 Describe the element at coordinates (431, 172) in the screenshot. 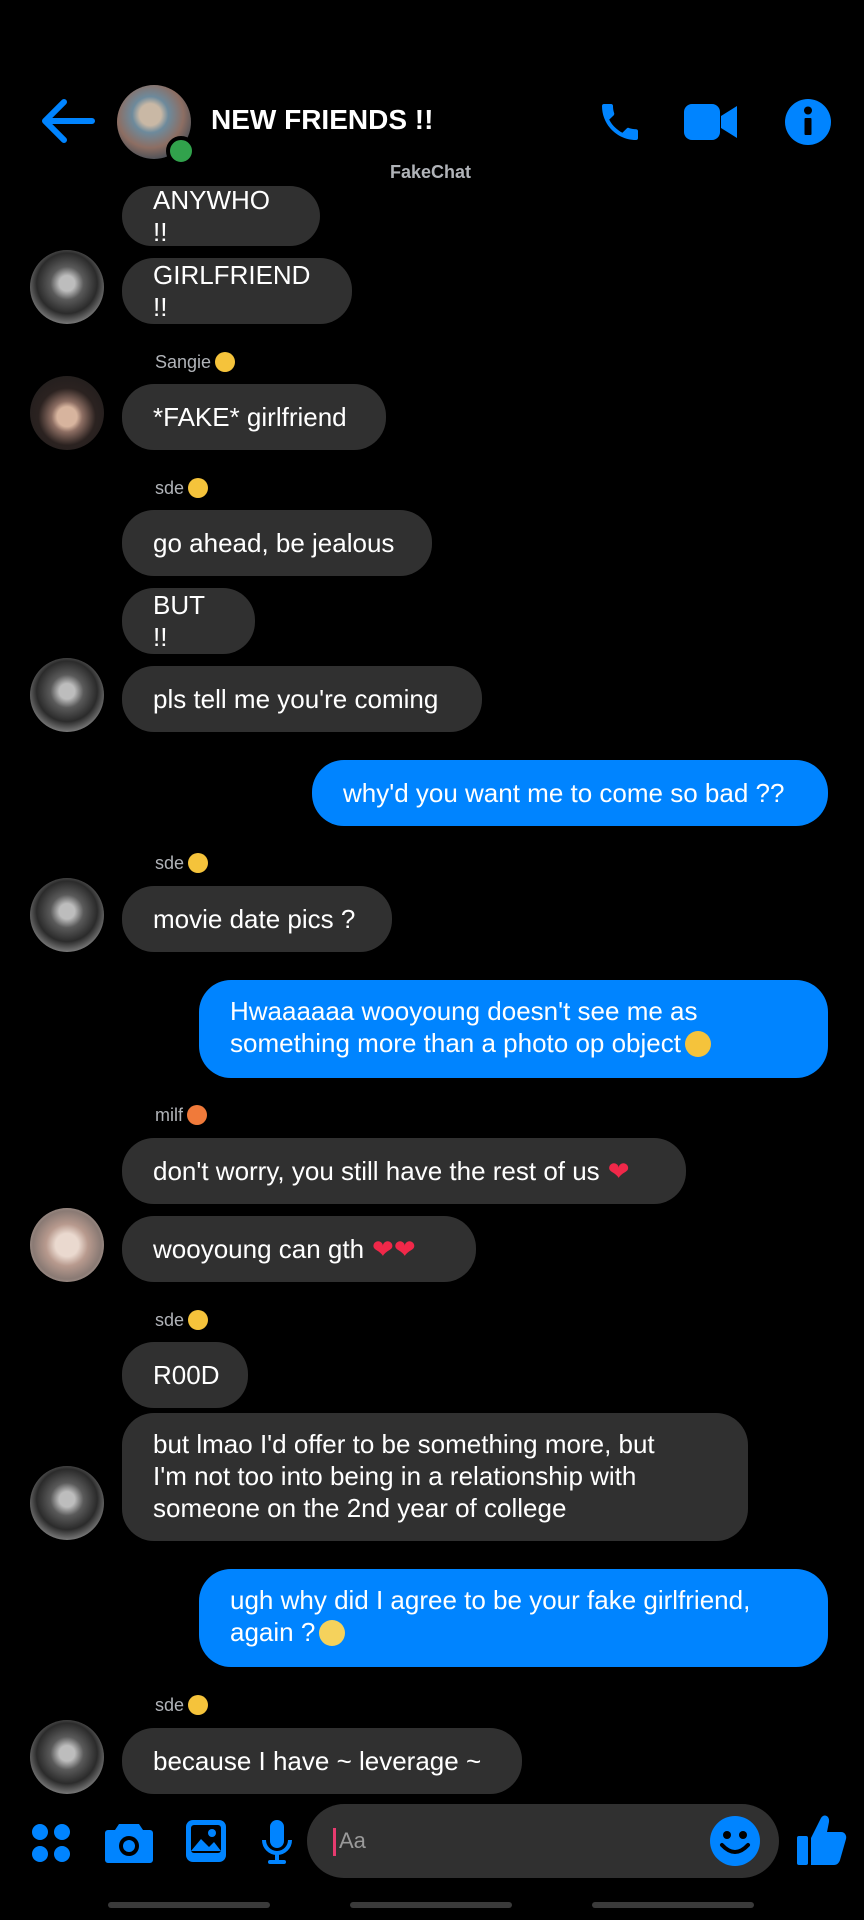

I see `fakechat-watermark: FakeChat` at that location.